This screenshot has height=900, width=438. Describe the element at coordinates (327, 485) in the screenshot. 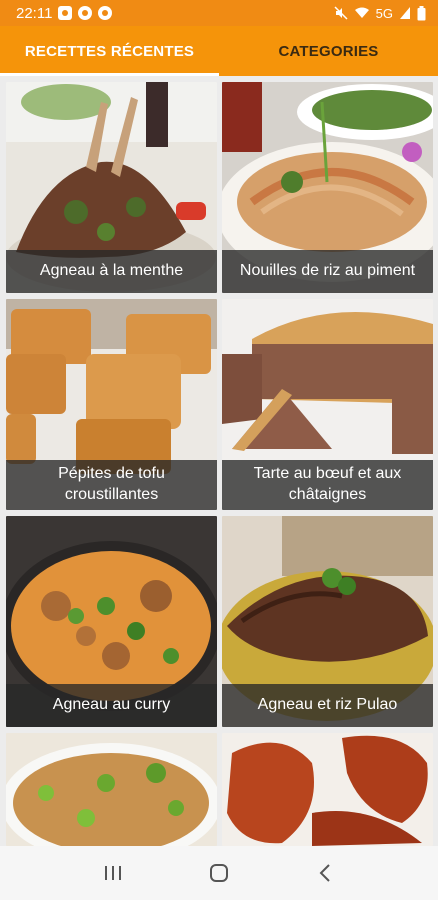

I see `recipe-title: Tarte au bœuf et aux châtaignes` at that location.